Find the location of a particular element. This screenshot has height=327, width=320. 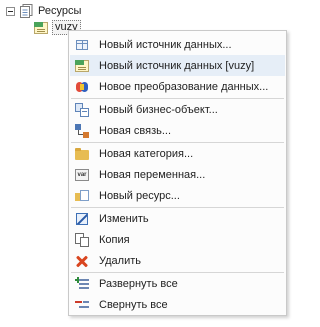

menu-item-label: Развернуть все is located at coordinates (138, 283).